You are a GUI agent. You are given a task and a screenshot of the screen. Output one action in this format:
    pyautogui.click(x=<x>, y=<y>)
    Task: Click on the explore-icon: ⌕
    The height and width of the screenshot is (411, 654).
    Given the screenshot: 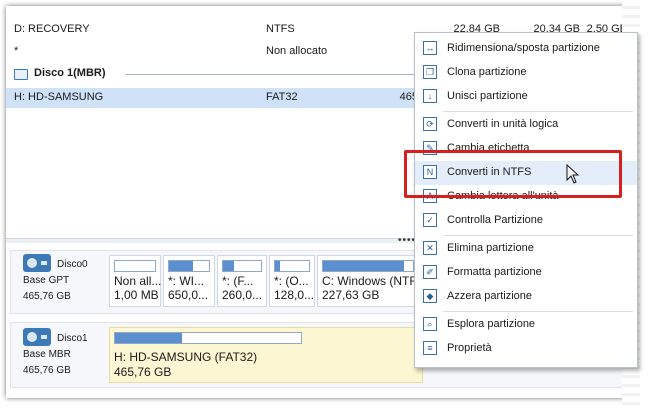 What is the action you would take?
    pyautogui.click(x=430, y=324)
    